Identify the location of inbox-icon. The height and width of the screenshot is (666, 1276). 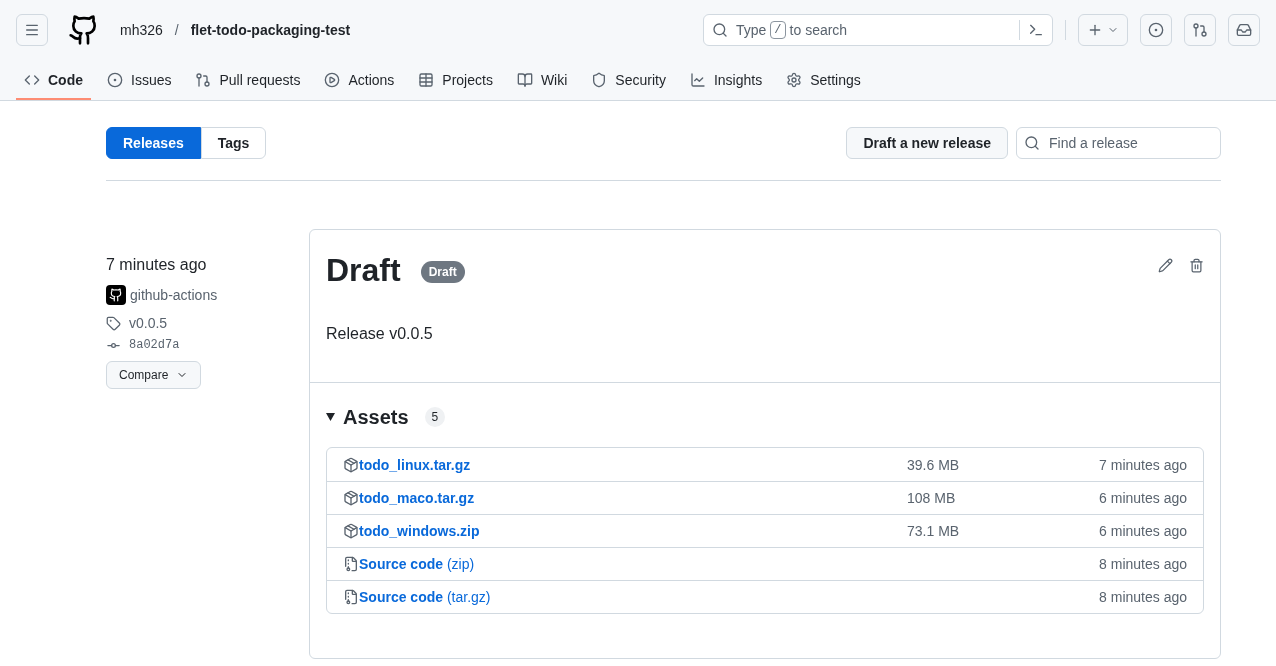
(1244, 30).